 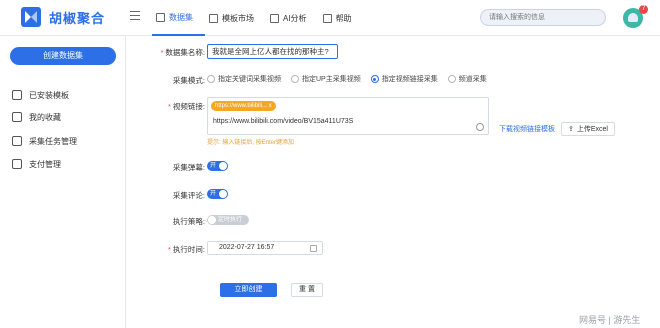 What do you see at coordinates (53, 141) in the screenshot?
I see `sidebar-item-label: 采集任务管理` at bounding box center [53, 141].